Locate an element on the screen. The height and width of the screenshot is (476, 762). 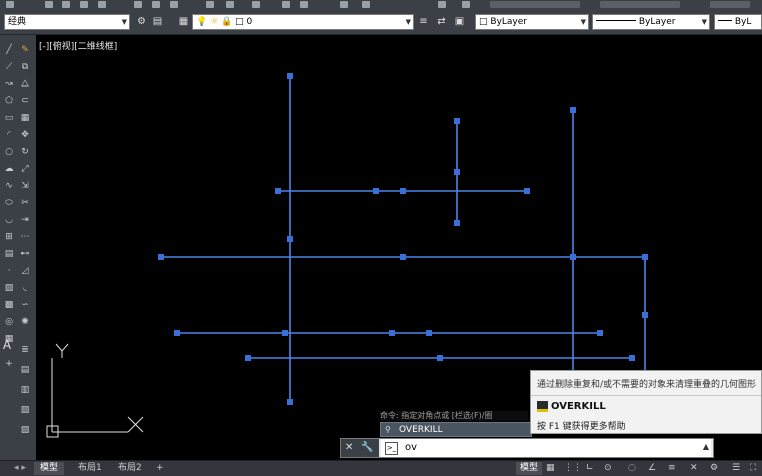
wrench-icon: 🔧 is located at coordinates (367, 447).